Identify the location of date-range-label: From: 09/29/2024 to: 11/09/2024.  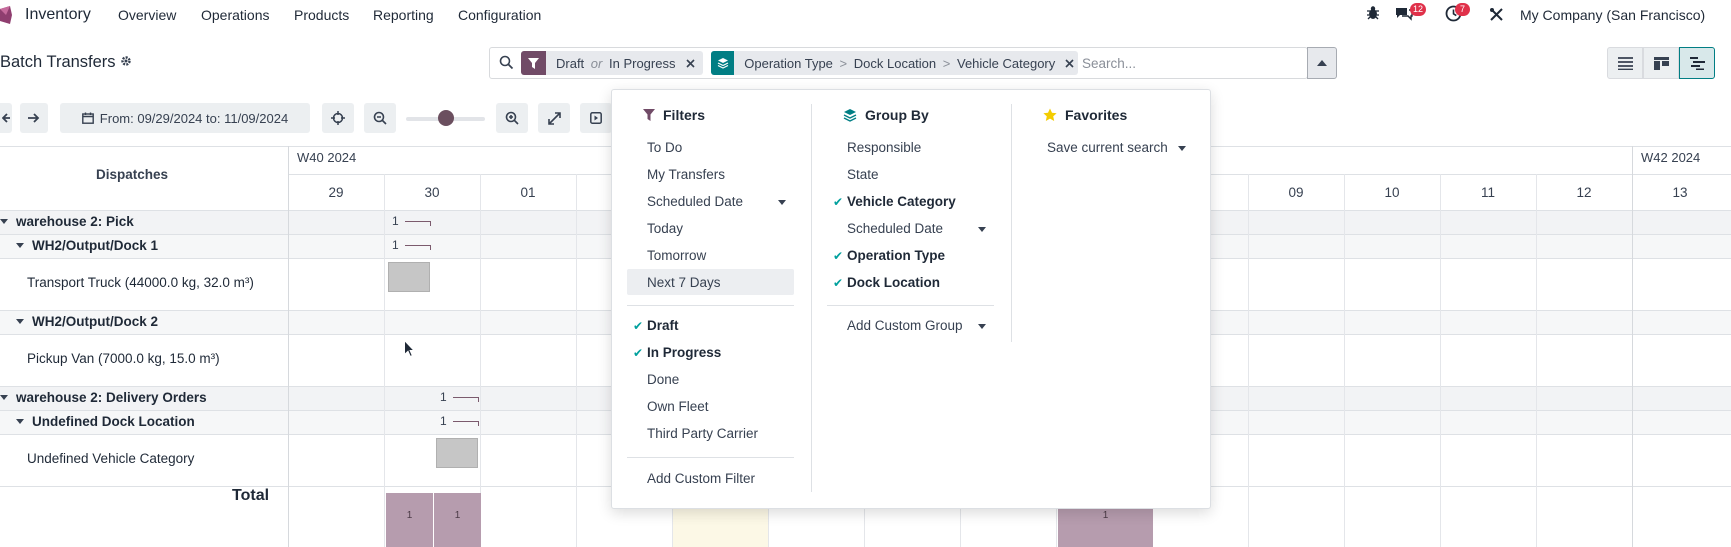
(194, 118).